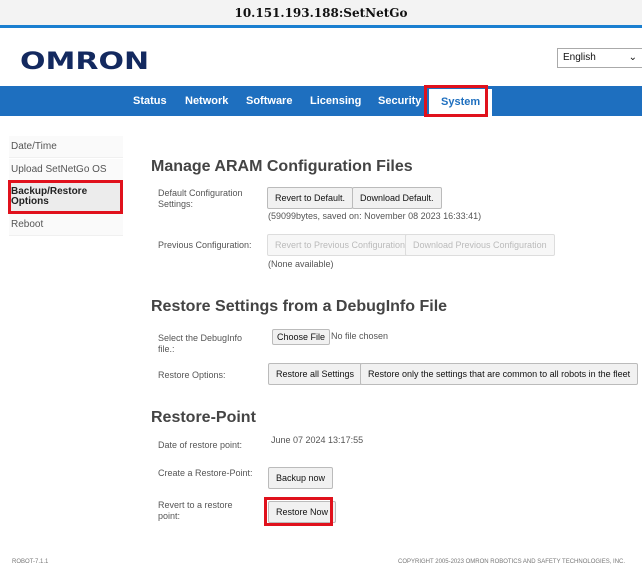  Describe the element at coordinates (321, 59) in the screenshot. I see `header: OMRON` at that location.